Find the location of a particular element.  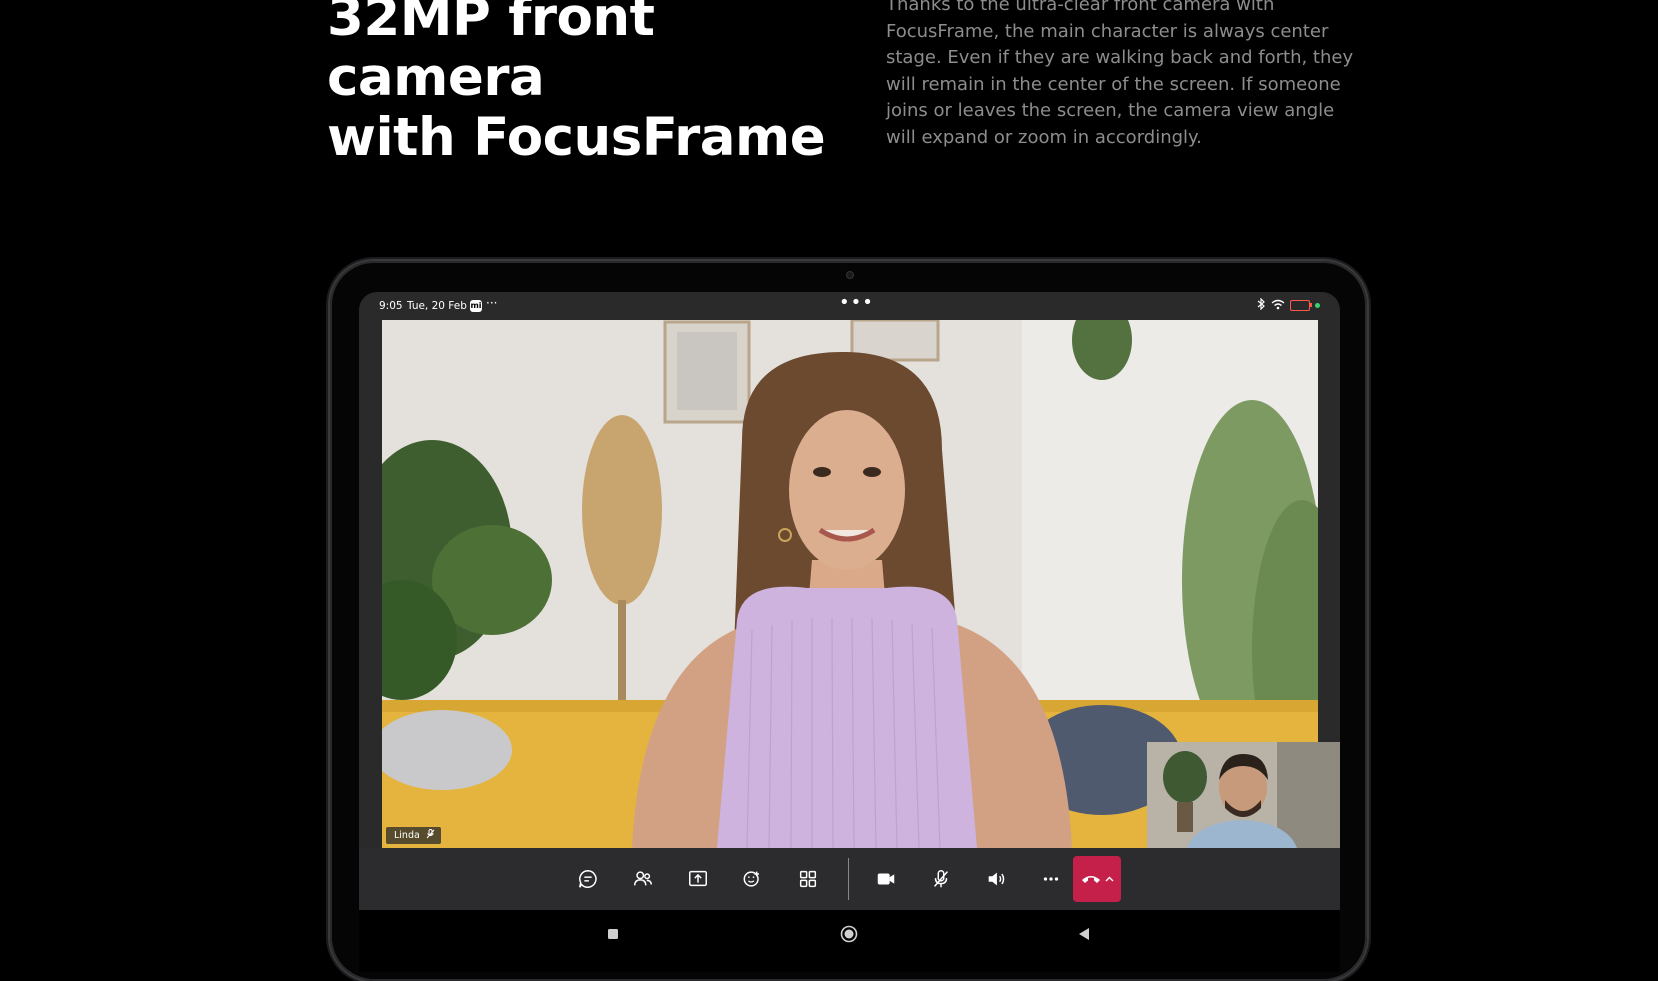

participant-name-tag: Linda is located at coordinates (413, 835).